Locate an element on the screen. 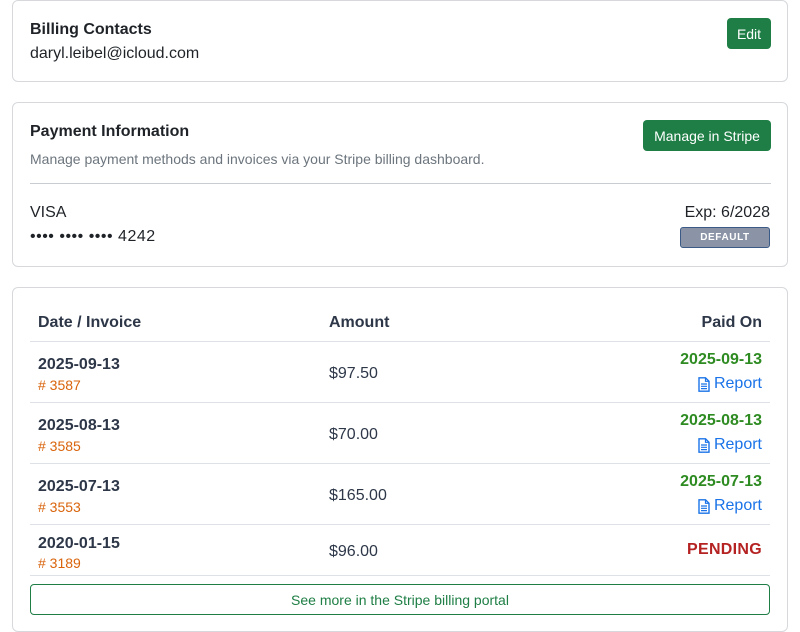 The image size is (800, 632). pending-status: PENDING is located at coordinates (724, 549).